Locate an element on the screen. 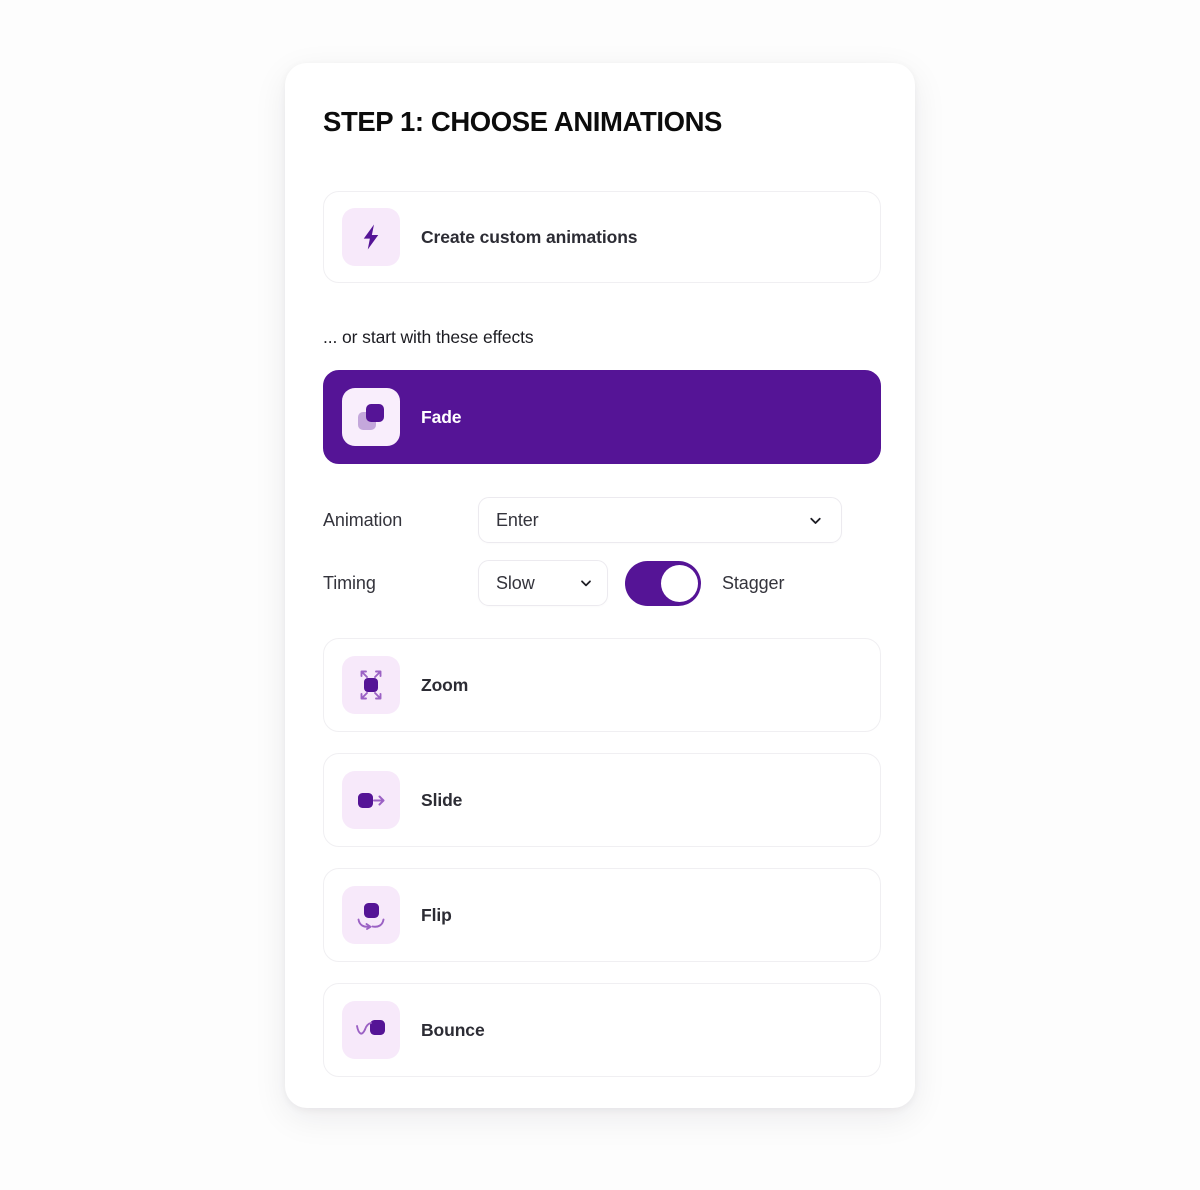  timing-select-value: Slow is located at coordinates (515, 582).